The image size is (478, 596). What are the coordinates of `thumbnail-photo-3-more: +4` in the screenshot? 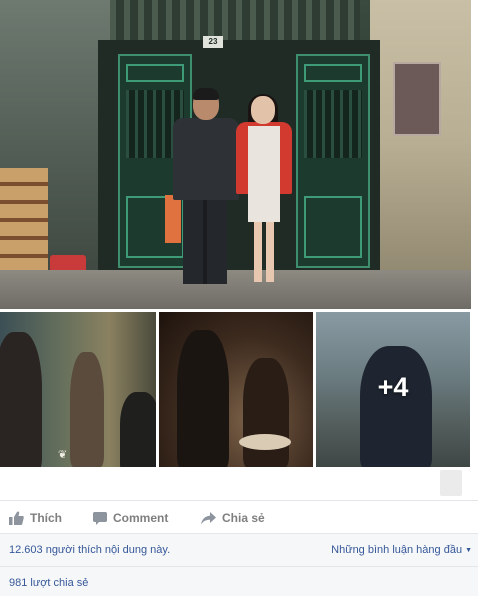 It's located at (393, 389).